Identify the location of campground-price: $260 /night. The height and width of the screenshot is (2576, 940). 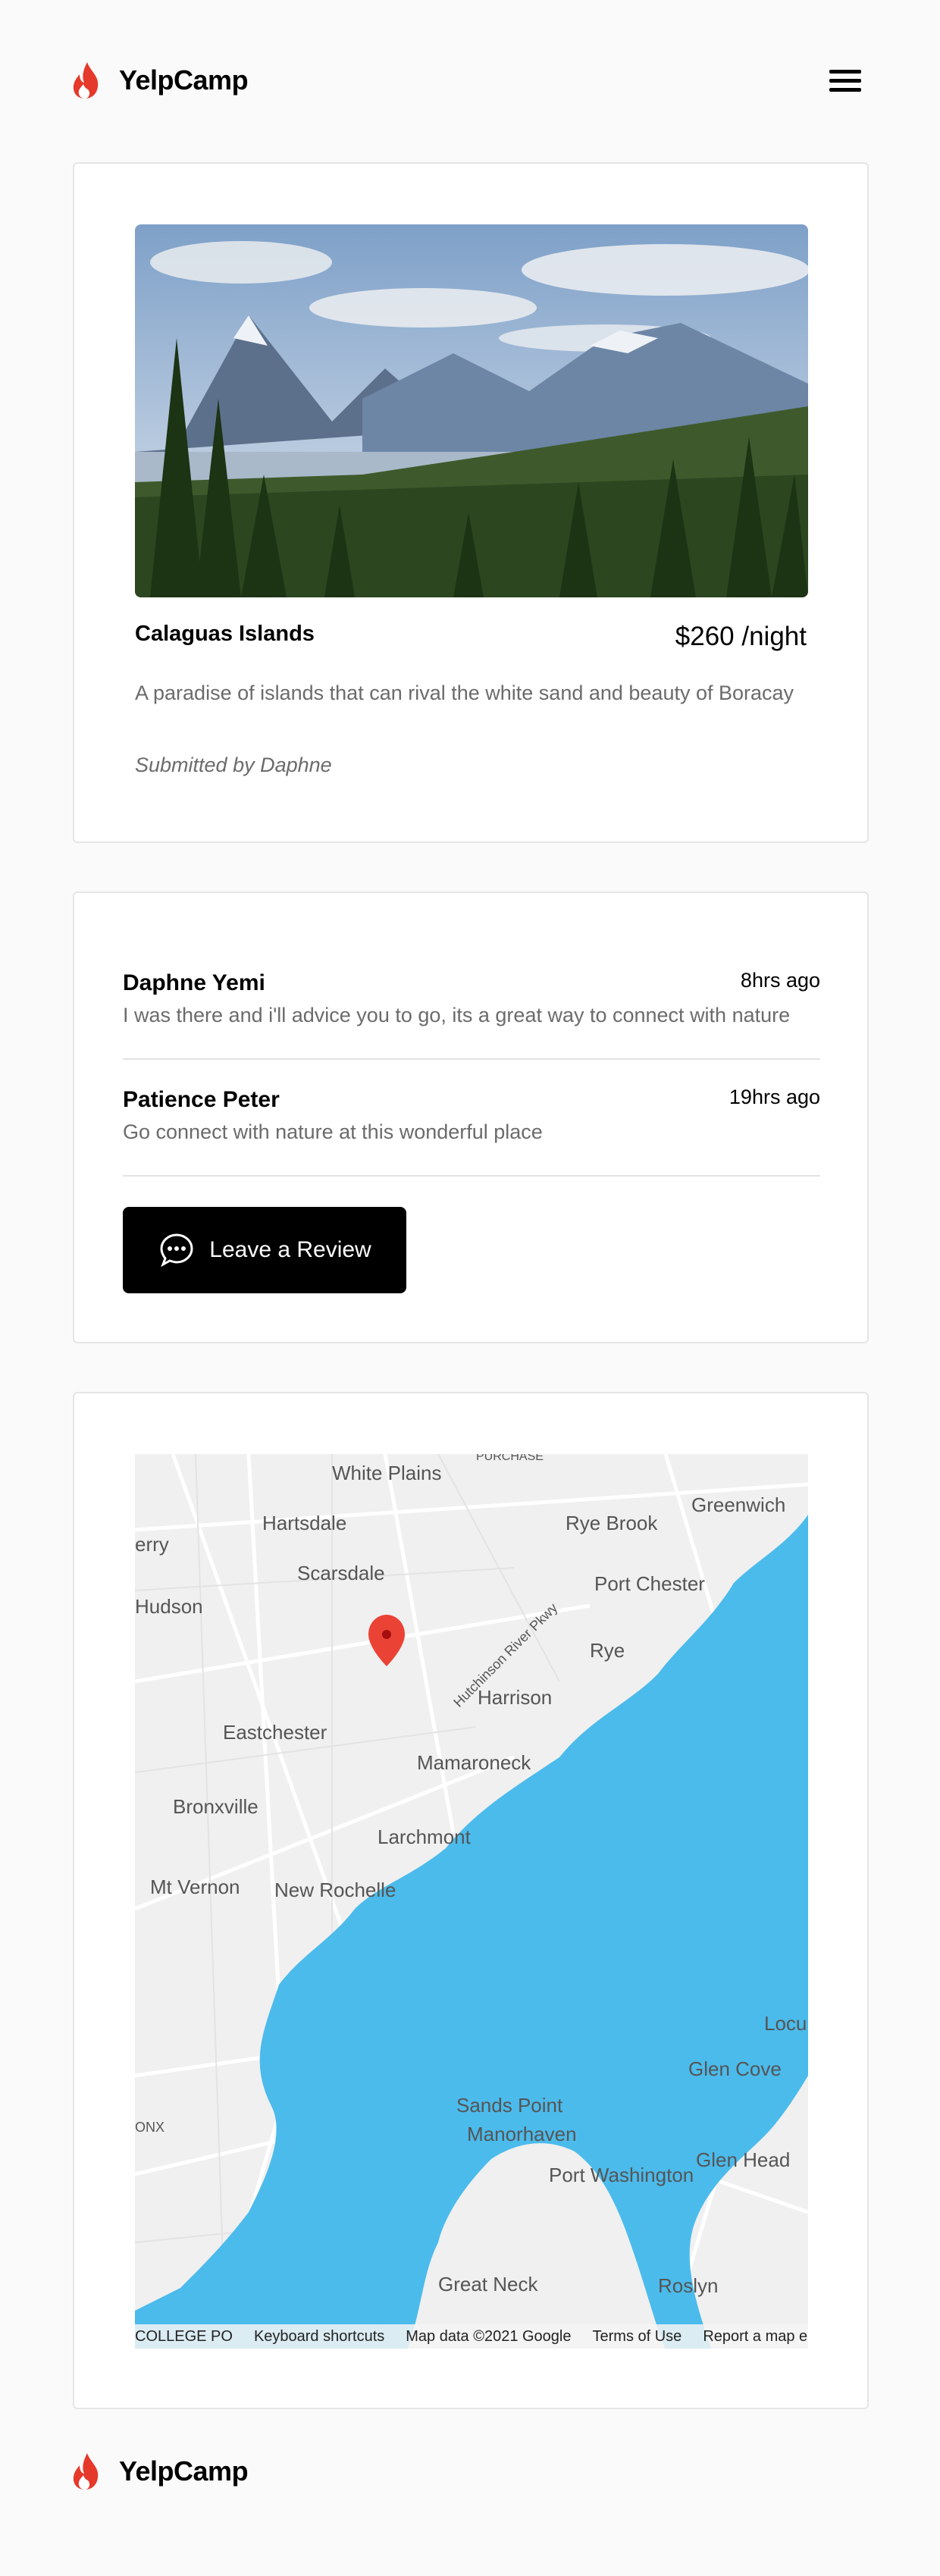
(741, 636).